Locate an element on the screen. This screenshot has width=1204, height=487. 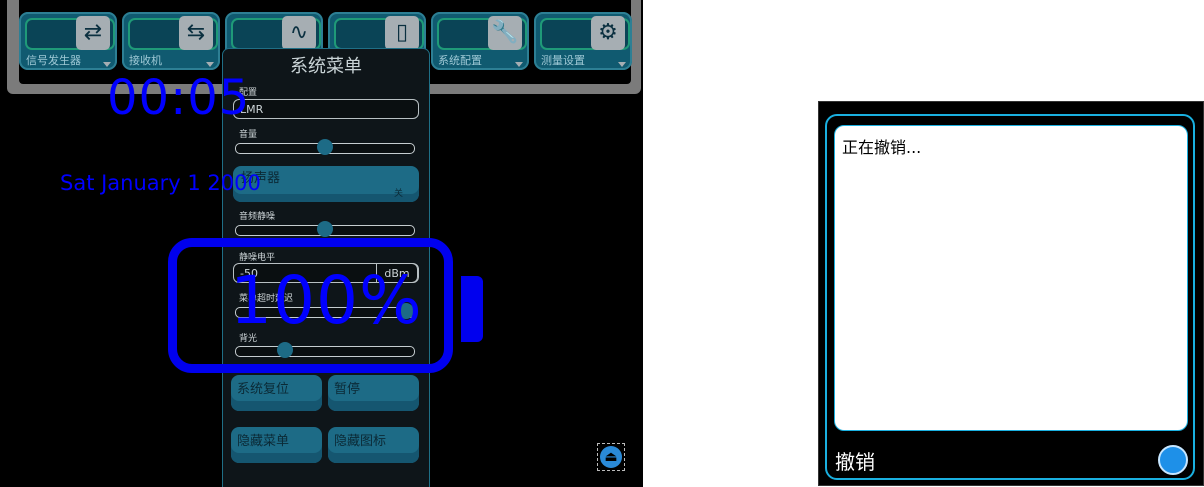
speaker-toggle: 扬声器 关 is located at coordinates (326, 184).